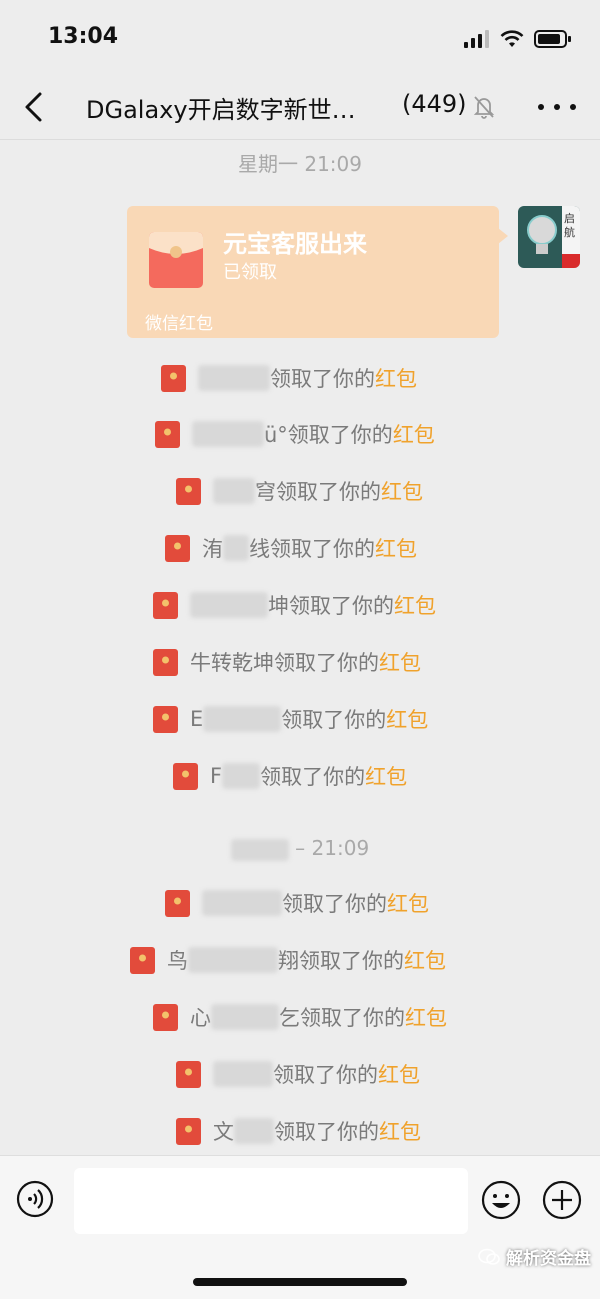 The width and height of the screenshot is (600, 1299). What do you see at coordinates (287, 662) in the screenshot?
I see `system-notice: 牛转乾坤 领取了你的 红包` at bounding box center [287, 662].